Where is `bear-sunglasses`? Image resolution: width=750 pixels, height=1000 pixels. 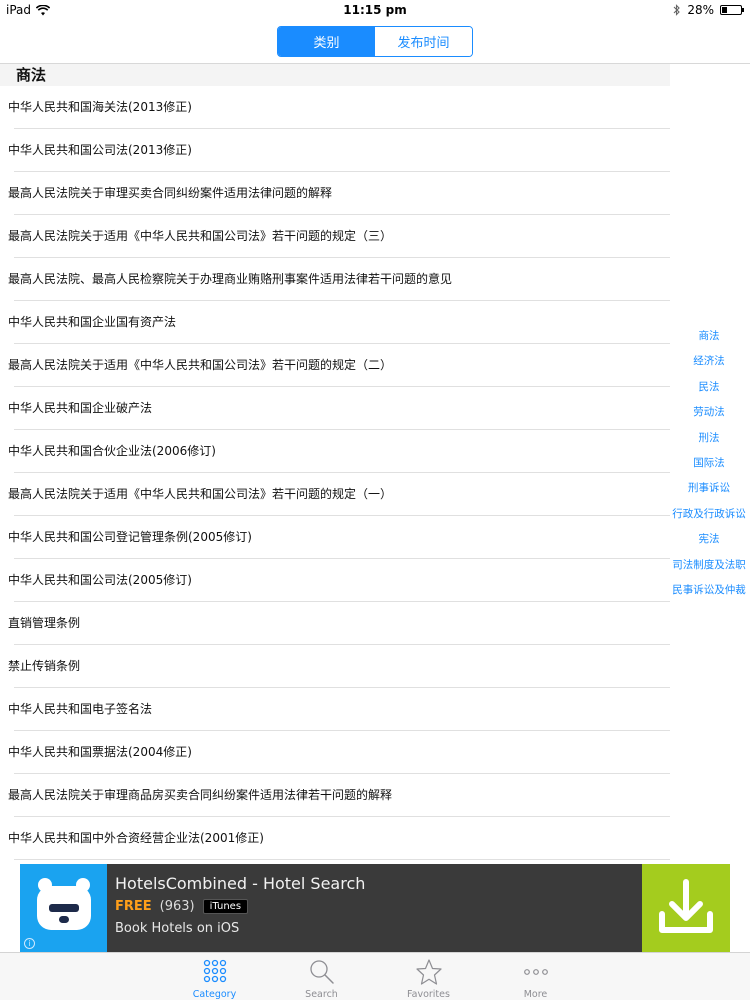 bear-sunglasses is located at coordinates (64, 908).